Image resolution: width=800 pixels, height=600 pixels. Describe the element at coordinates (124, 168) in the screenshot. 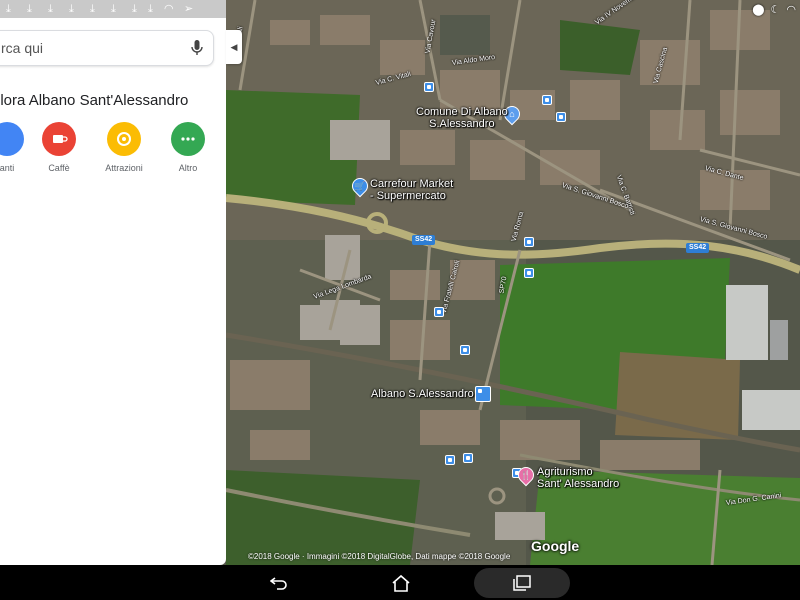

I see `category-label: Attrazioni` at that location.